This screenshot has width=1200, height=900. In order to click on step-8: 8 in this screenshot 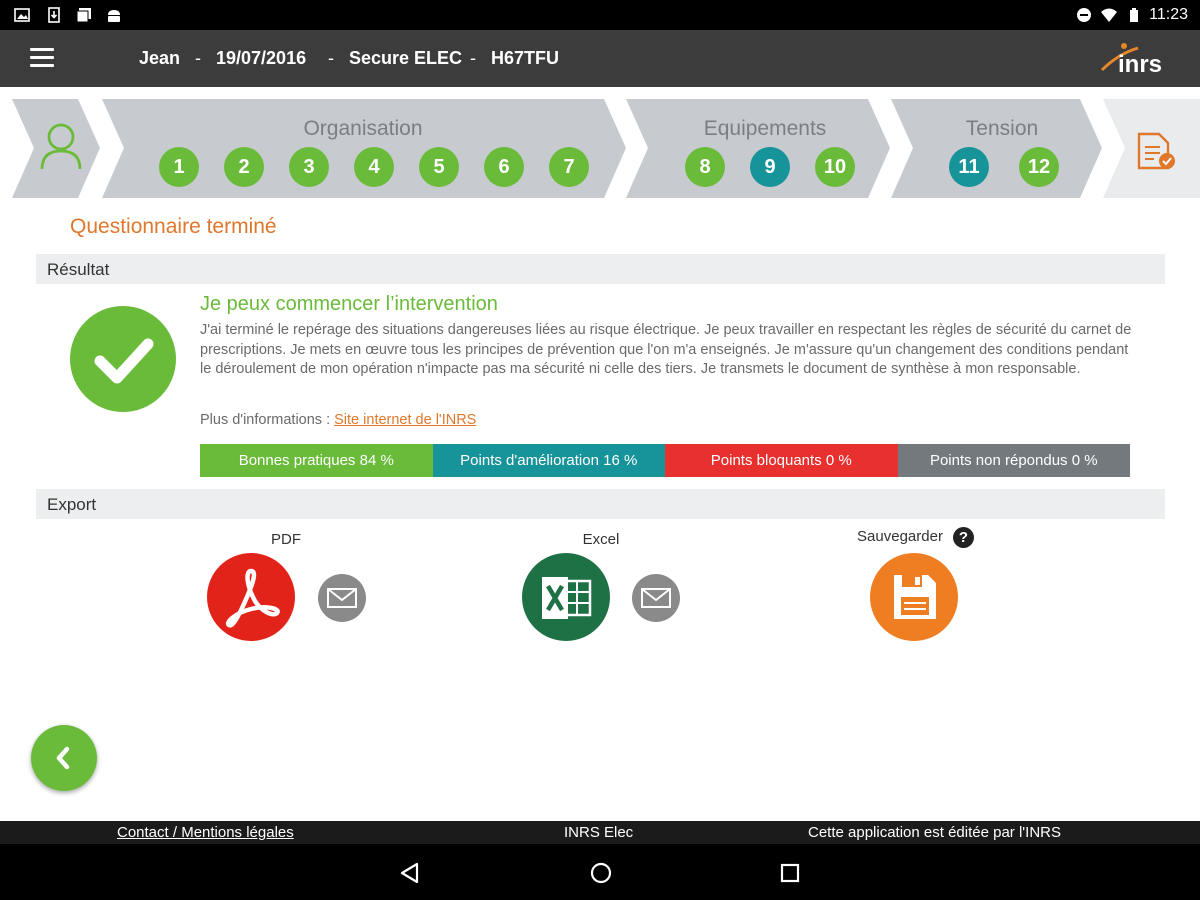, I will do `click(705, 167)`.